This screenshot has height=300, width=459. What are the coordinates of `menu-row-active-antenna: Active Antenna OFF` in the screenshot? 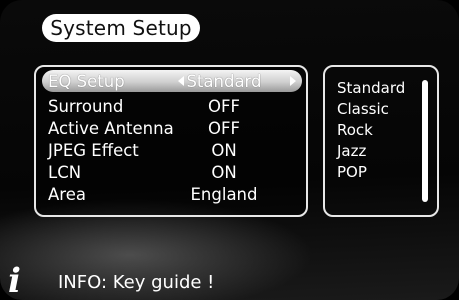 It's located at (172, 128).